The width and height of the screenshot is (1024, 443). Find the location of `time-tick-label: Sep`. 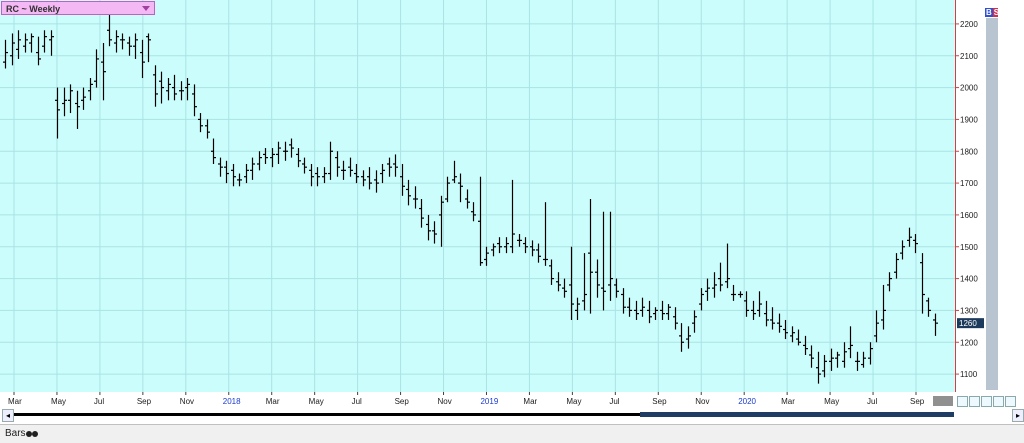

time-tick-label: Sep is located at coordinates (917, 401).